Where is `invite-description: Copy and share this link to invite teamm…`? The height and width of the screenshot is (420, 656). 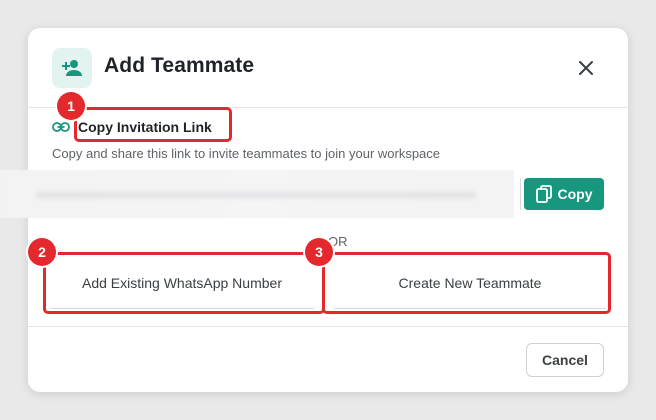
invite-description: Copy and share this link to invite teamm… is located at coordinates (246, 153).